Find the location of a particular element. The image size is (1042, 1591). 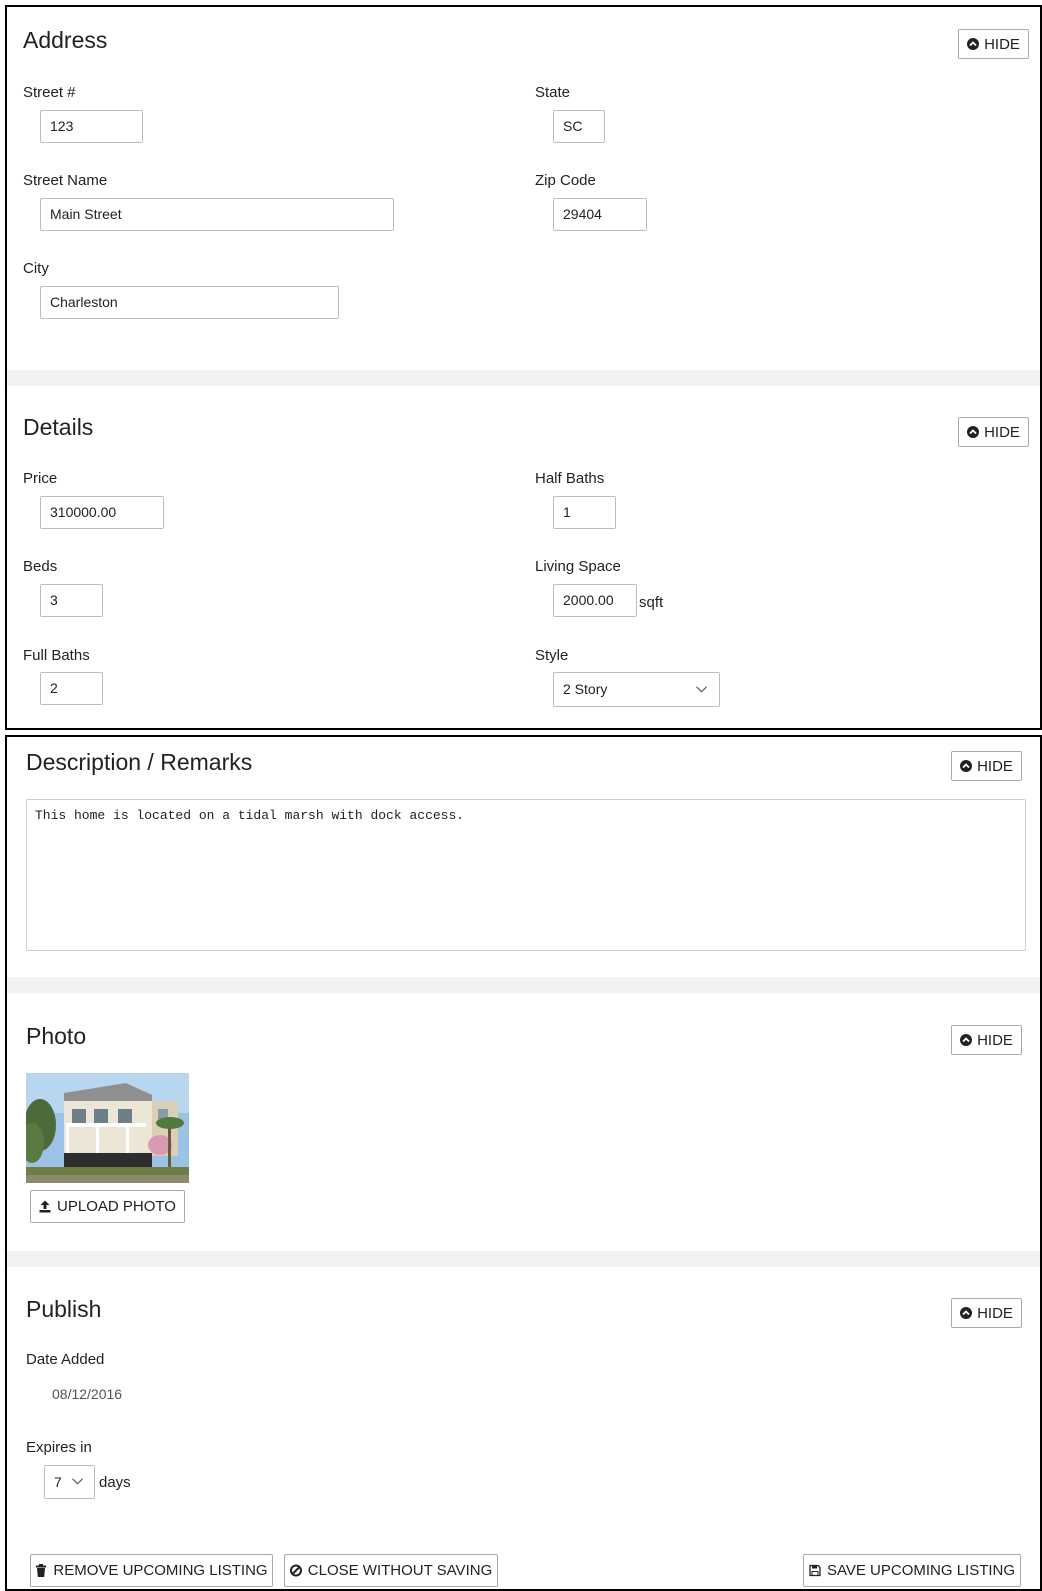

address-section-title: Address is located at coordinates (65, 40).